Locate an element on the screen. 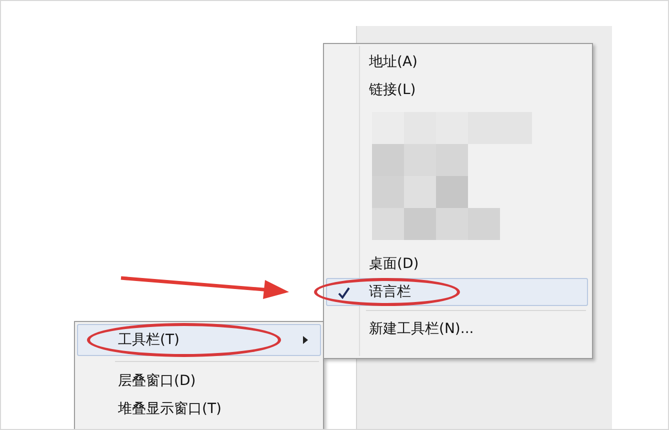  menu-item: 层叠窗口(D) is located at coordinates (199, 381).